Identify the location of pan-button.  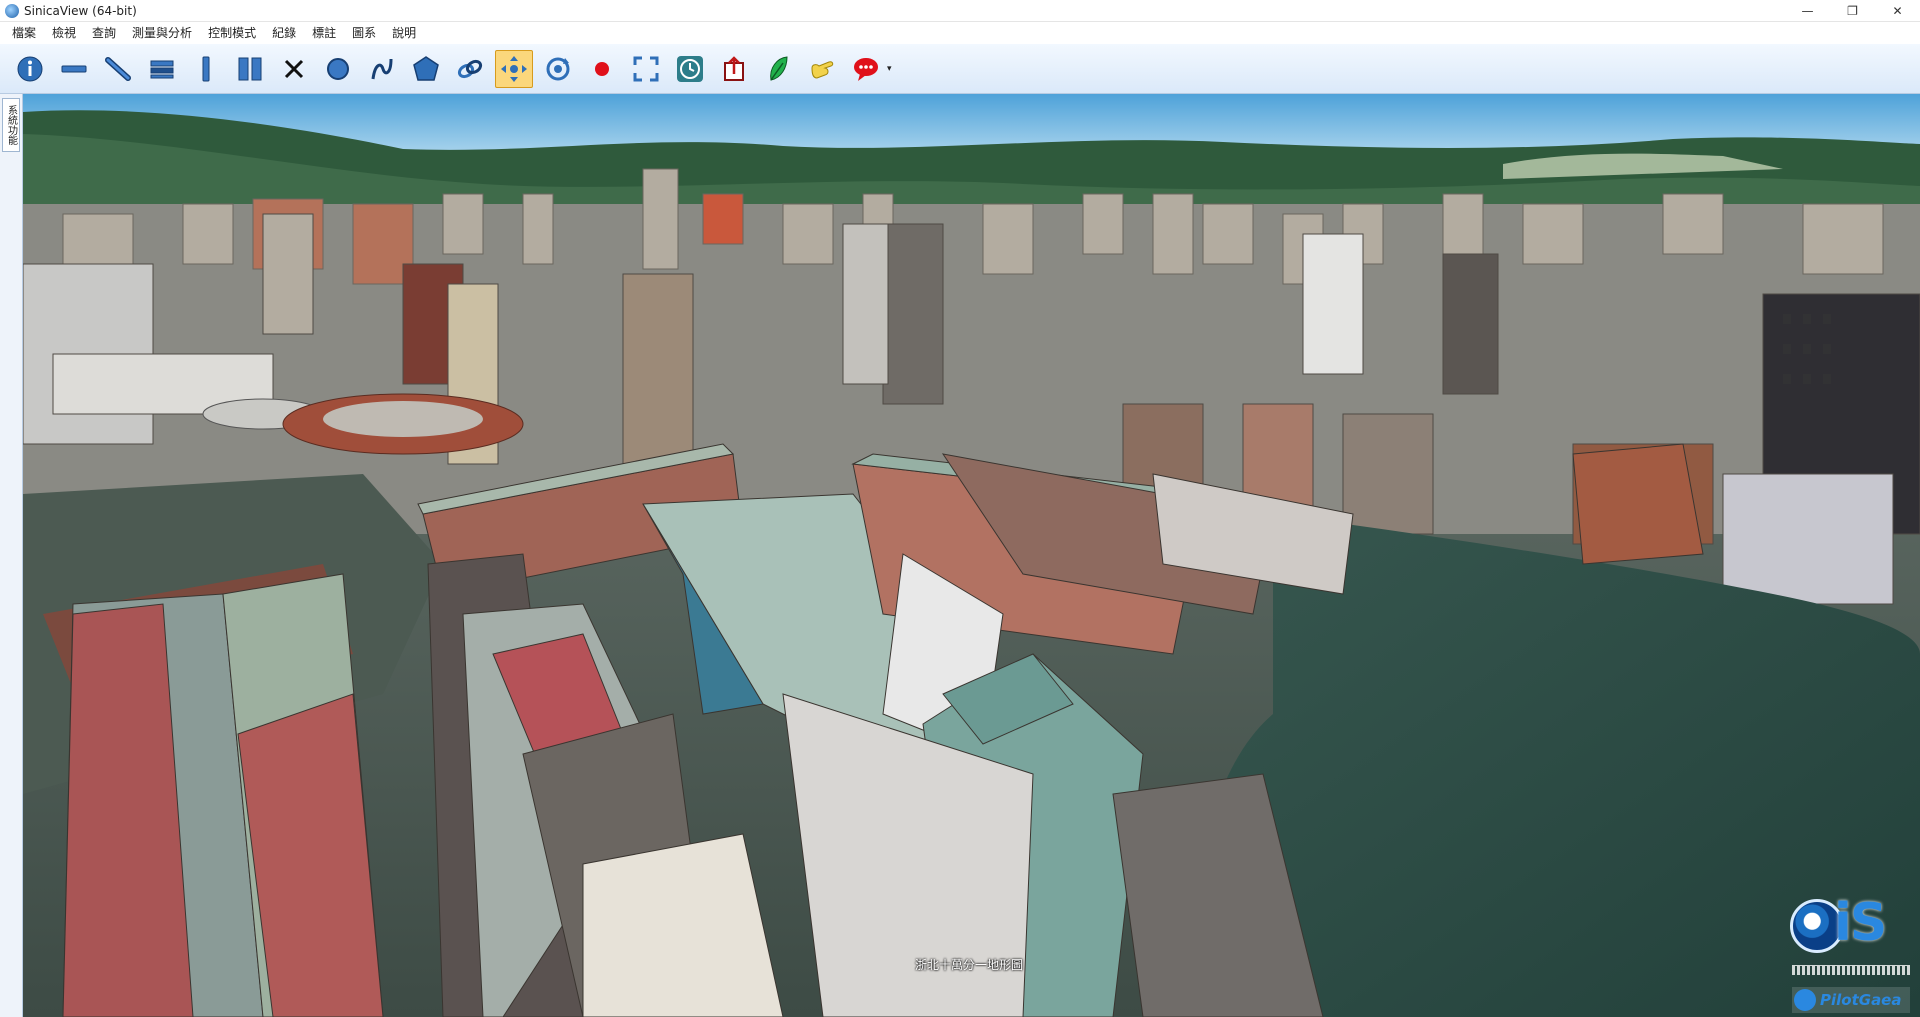
(514, 68).